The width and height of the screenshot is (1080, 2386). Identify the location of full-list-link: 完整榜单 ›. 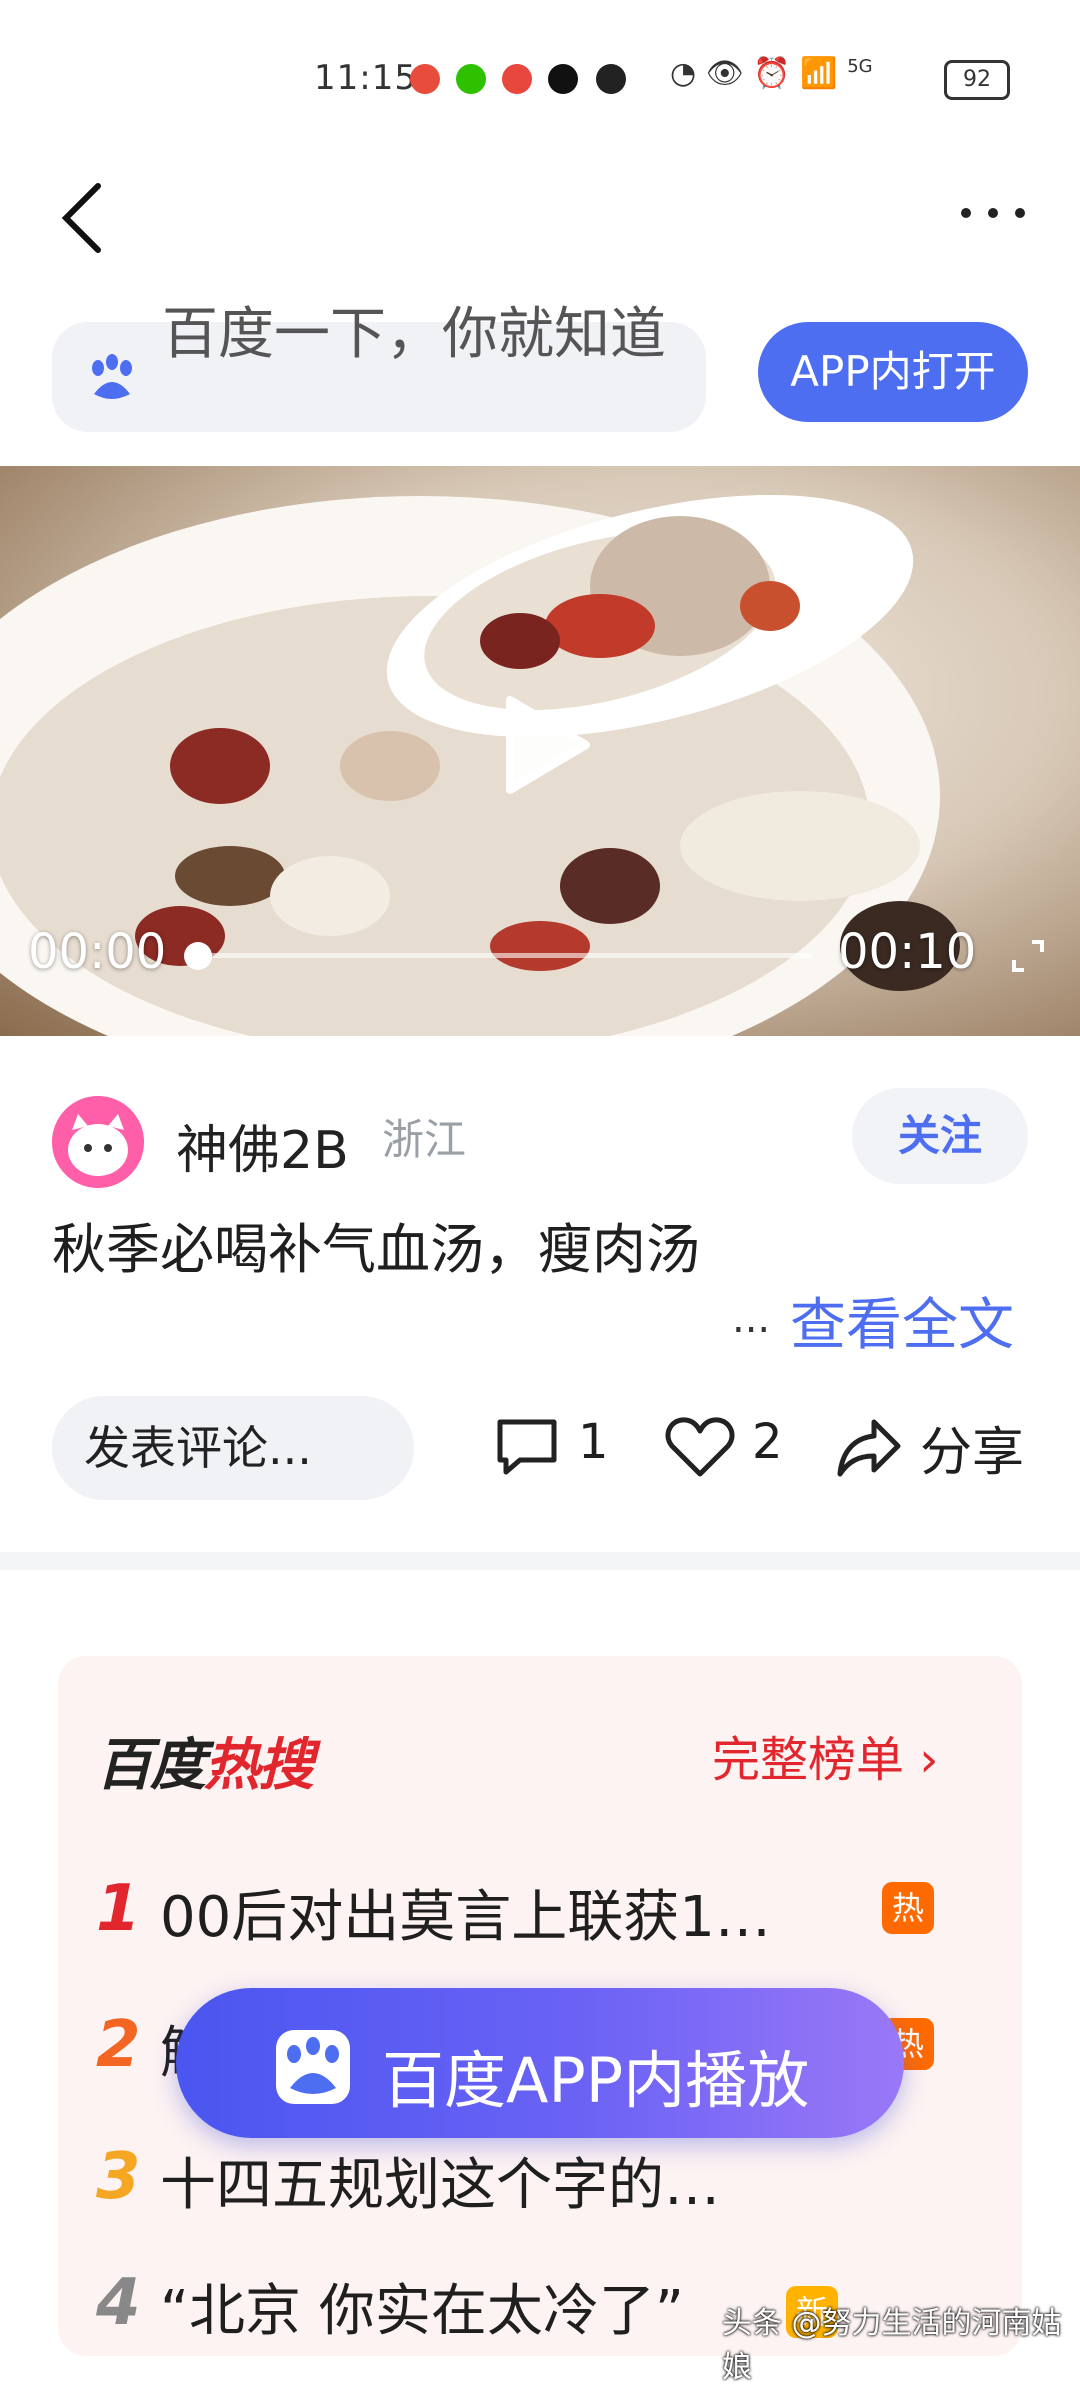
(825, 1755).